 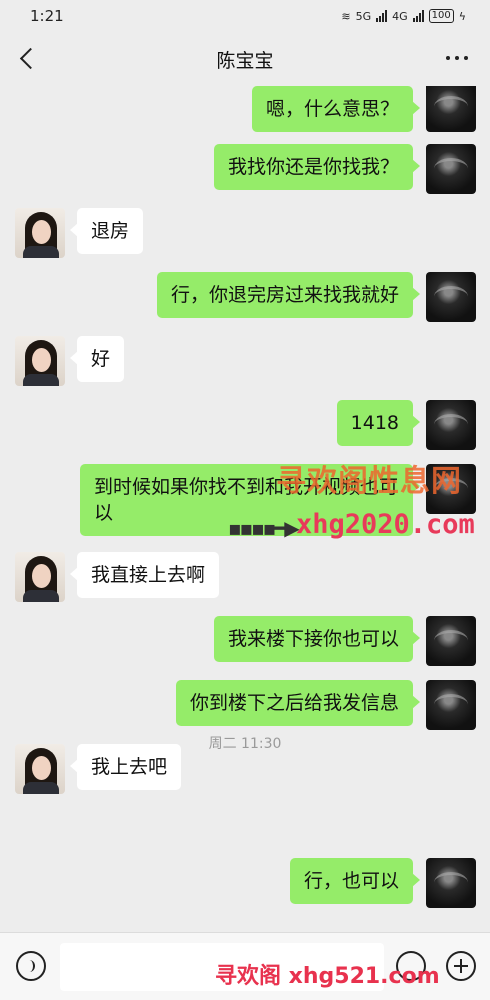 I want to click on battery-icon: 100, so click(x=441, y=16).